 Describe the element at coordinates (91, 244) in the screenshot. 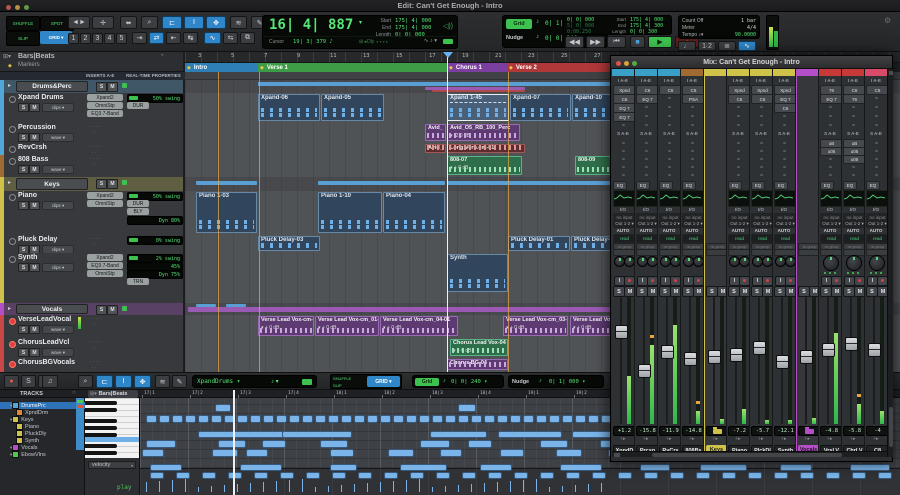

I see `track-row-pluck-delay: Pluck Delay S Mclips ▾ · · · · · · 0% swing` at that location.